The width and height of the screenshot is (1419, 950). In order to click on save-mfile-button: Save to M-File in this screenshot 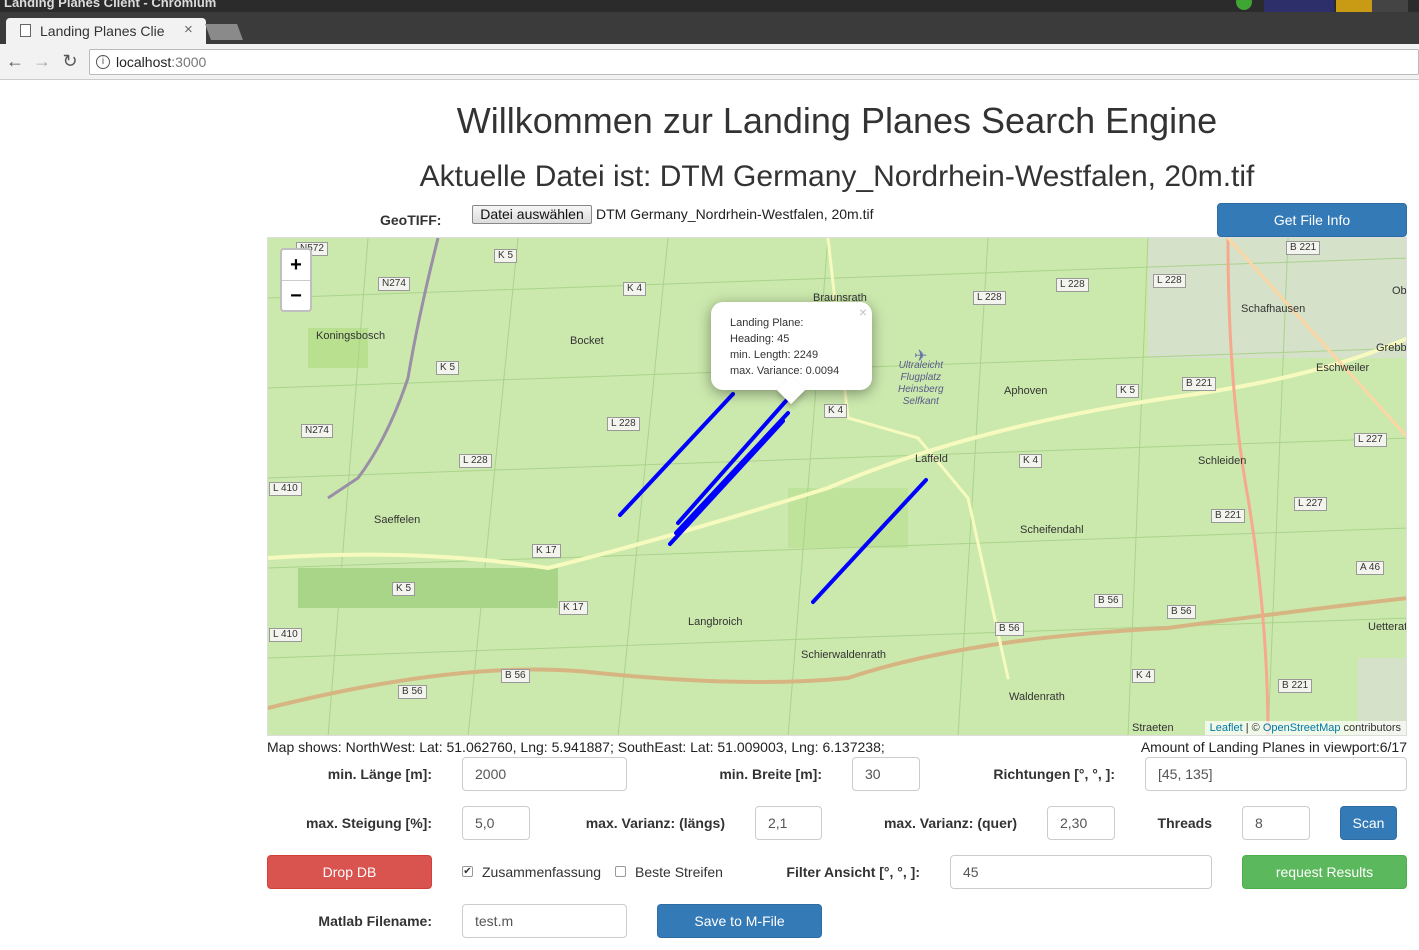, I will do `click(739, 921)`.